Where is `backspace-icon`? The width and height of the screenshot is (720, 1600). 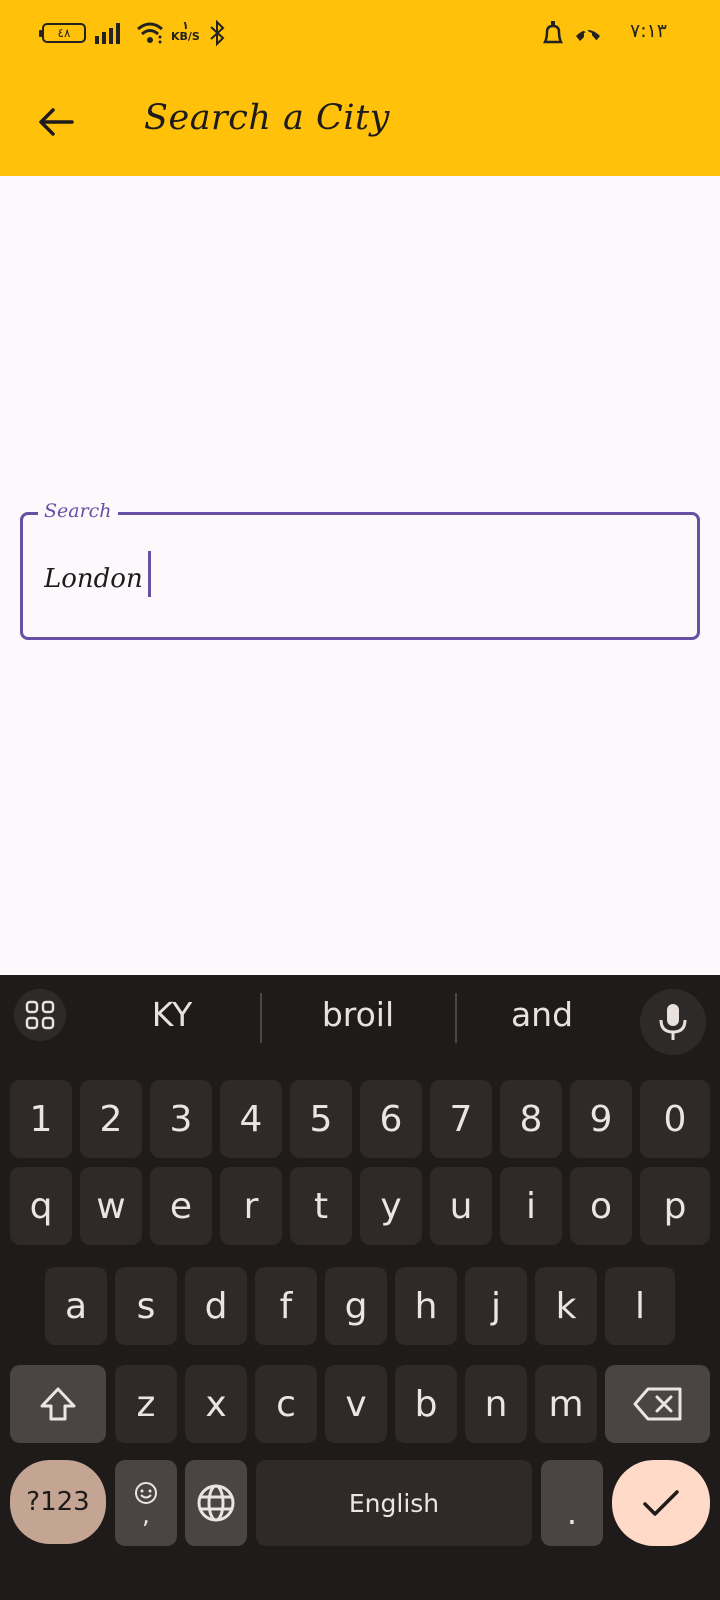
backspace-icon is located at coordinates (657, 1404).